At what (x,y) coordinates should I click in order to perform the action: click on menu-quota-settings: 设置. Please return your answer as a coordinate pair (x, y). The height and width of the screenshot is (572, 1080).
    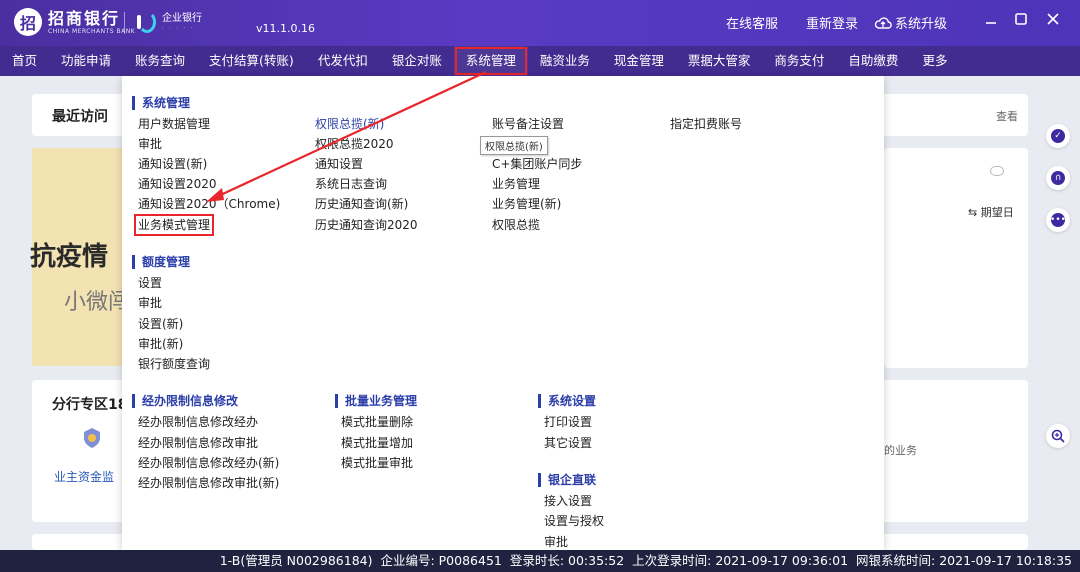
    Looking at the image, I should click on (150, 283).